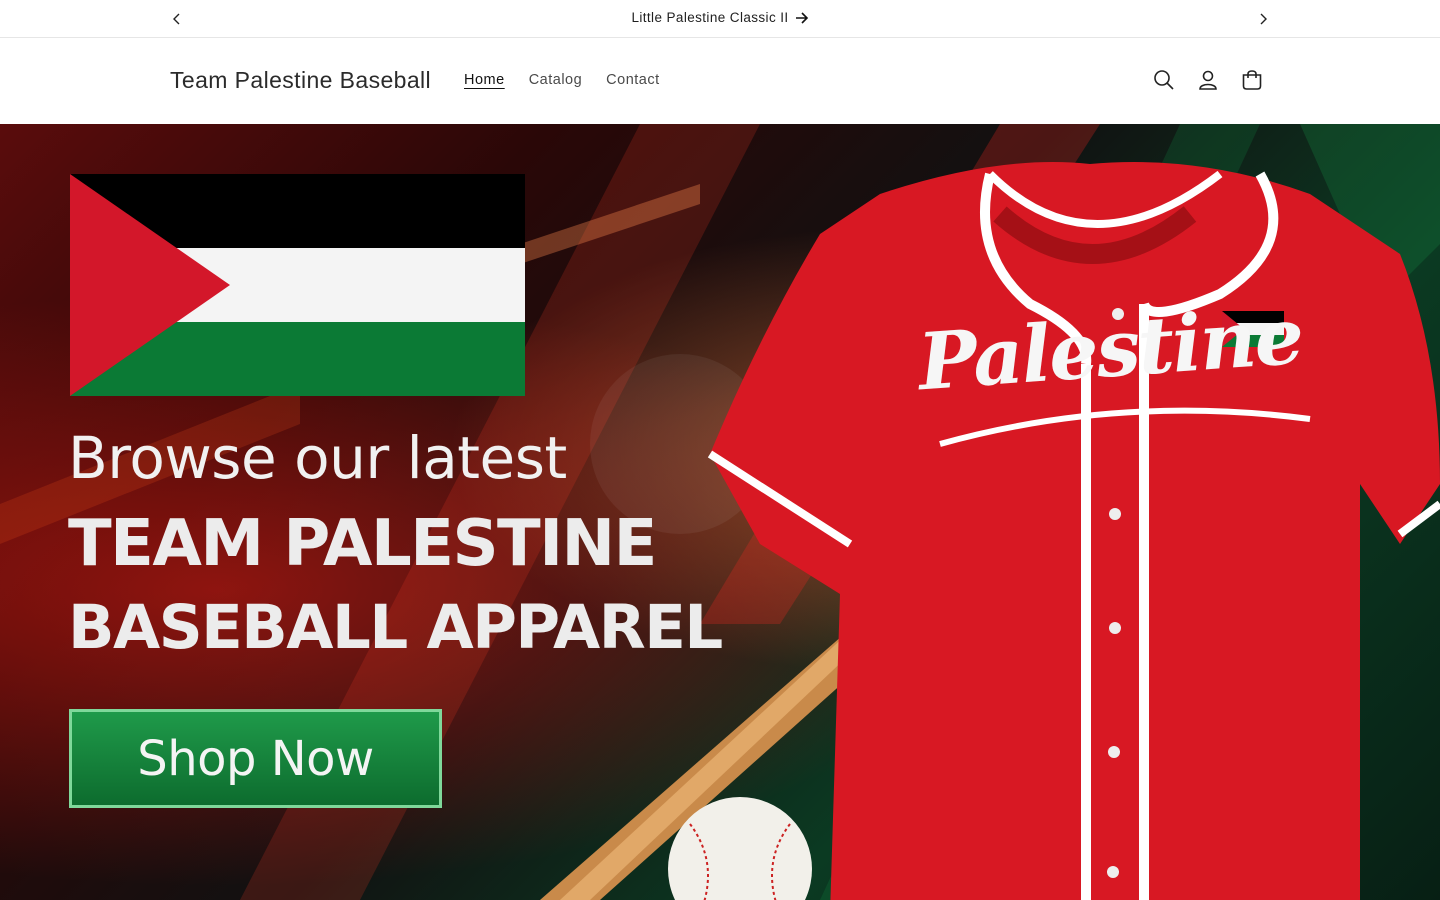  I want to click on chevron-right-icon, so click(1263, 19).